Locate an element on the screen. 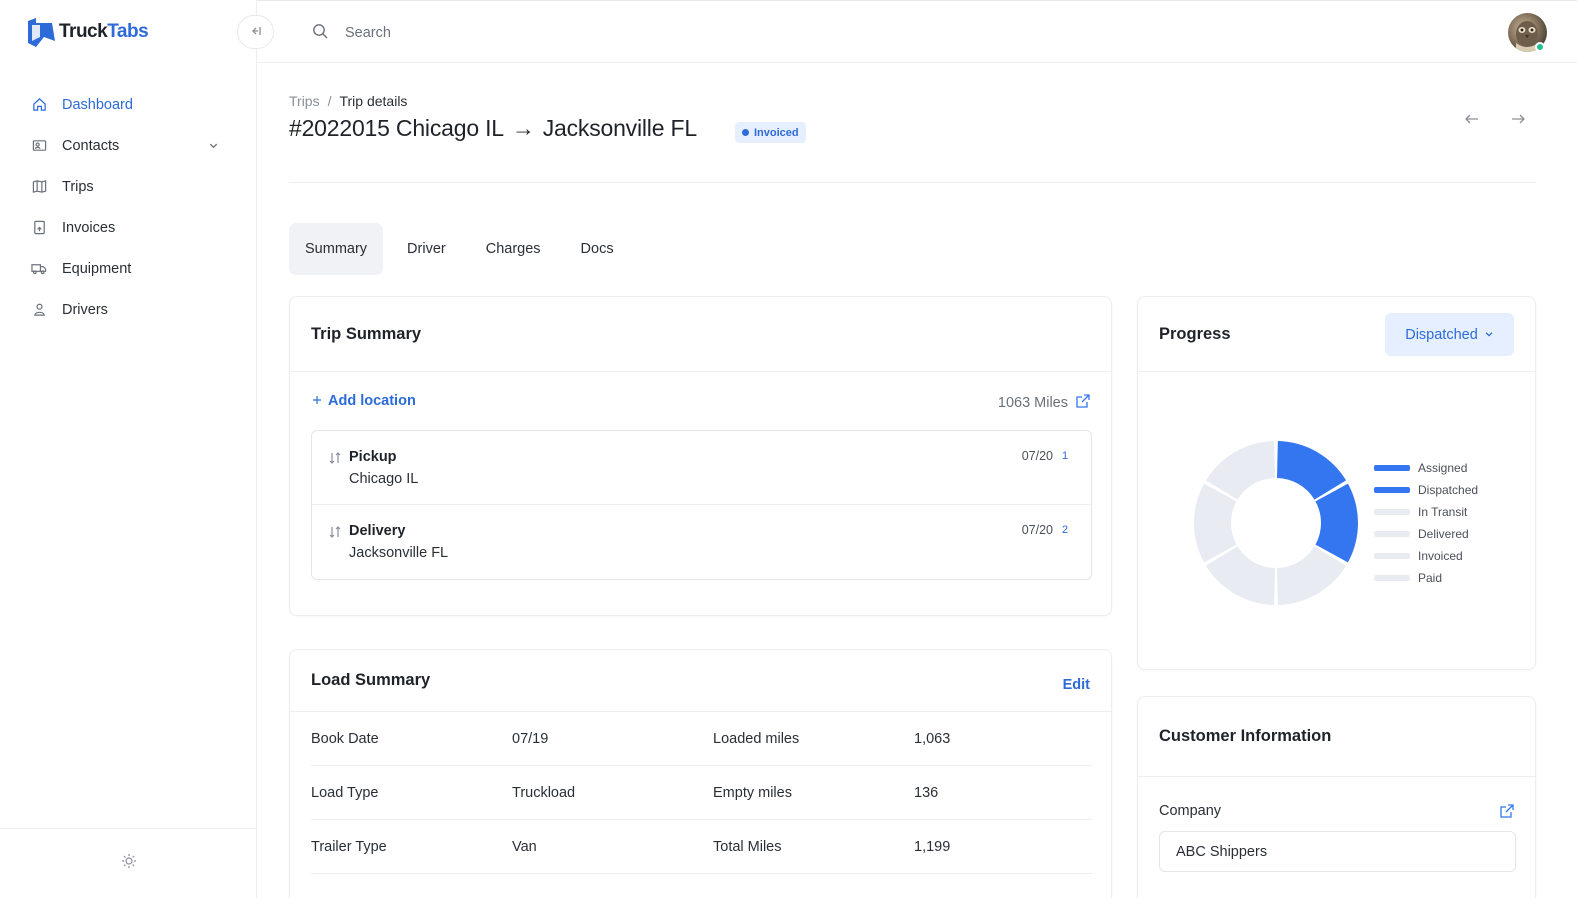  search-input is located at coordinates (545, 33).